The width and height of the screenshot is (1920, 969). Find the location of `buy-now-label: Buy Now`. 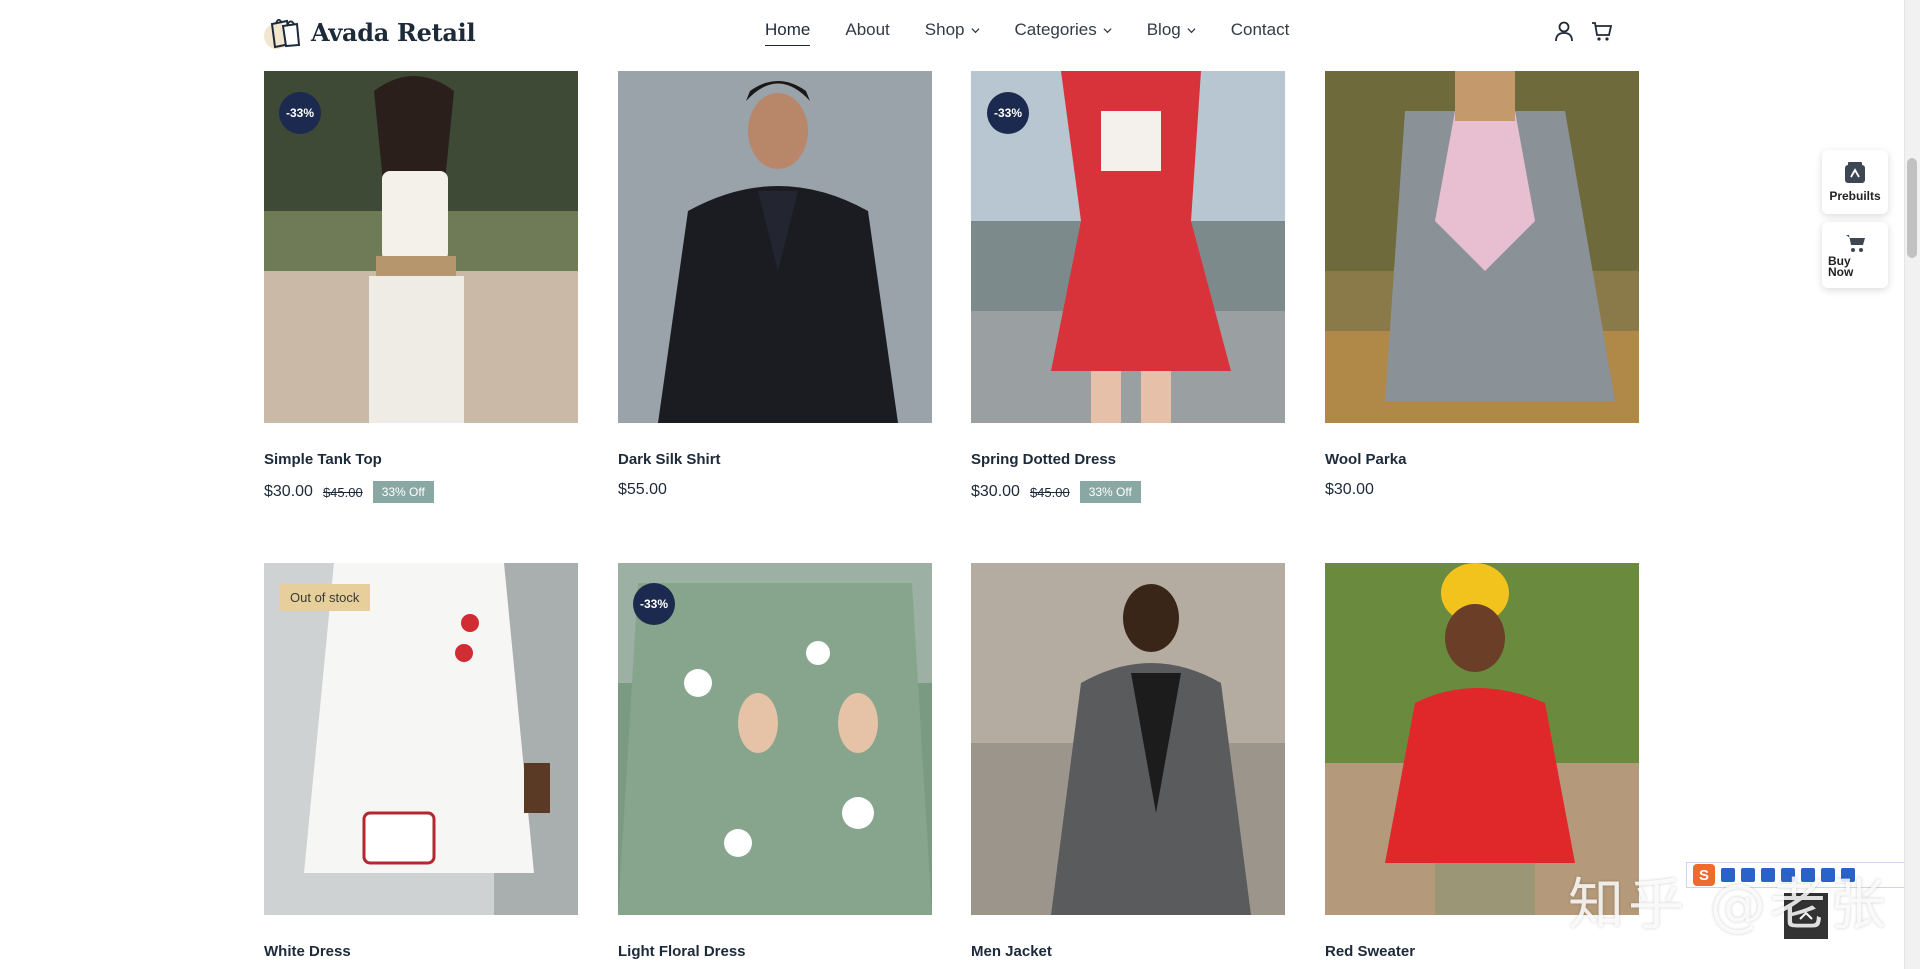

buy-now-label: Buy Now is located at coordinates (1841, 266).